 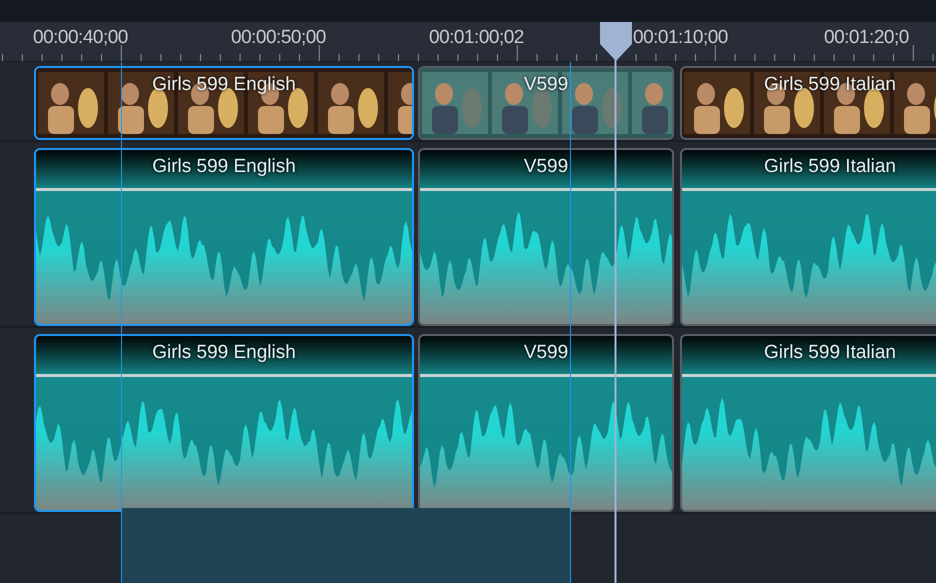 I want to click on selection-end-line, so click(x=570, y=322).